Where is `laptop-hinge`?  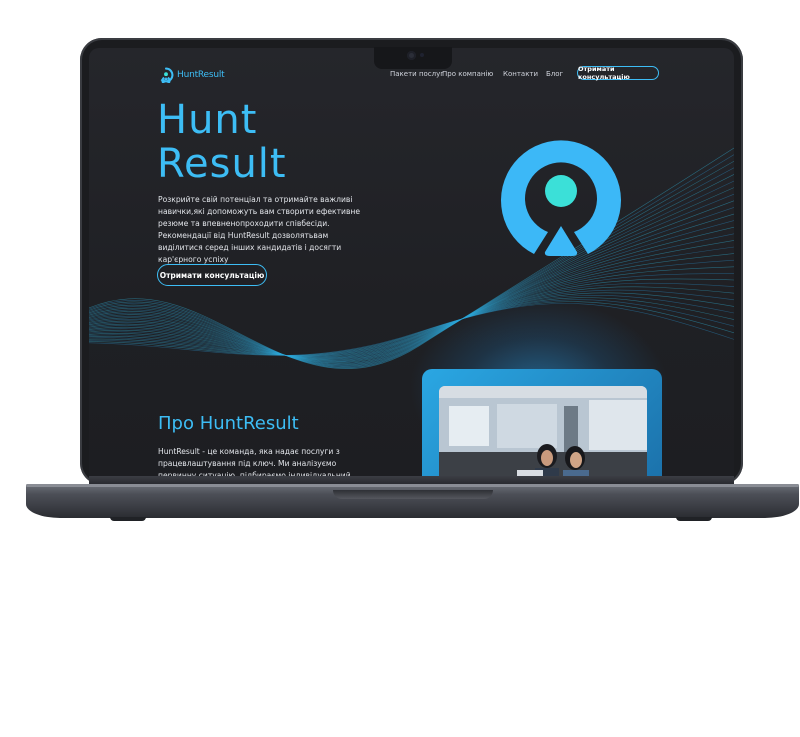
laptop-hinge is located at coordinates (411, 480).